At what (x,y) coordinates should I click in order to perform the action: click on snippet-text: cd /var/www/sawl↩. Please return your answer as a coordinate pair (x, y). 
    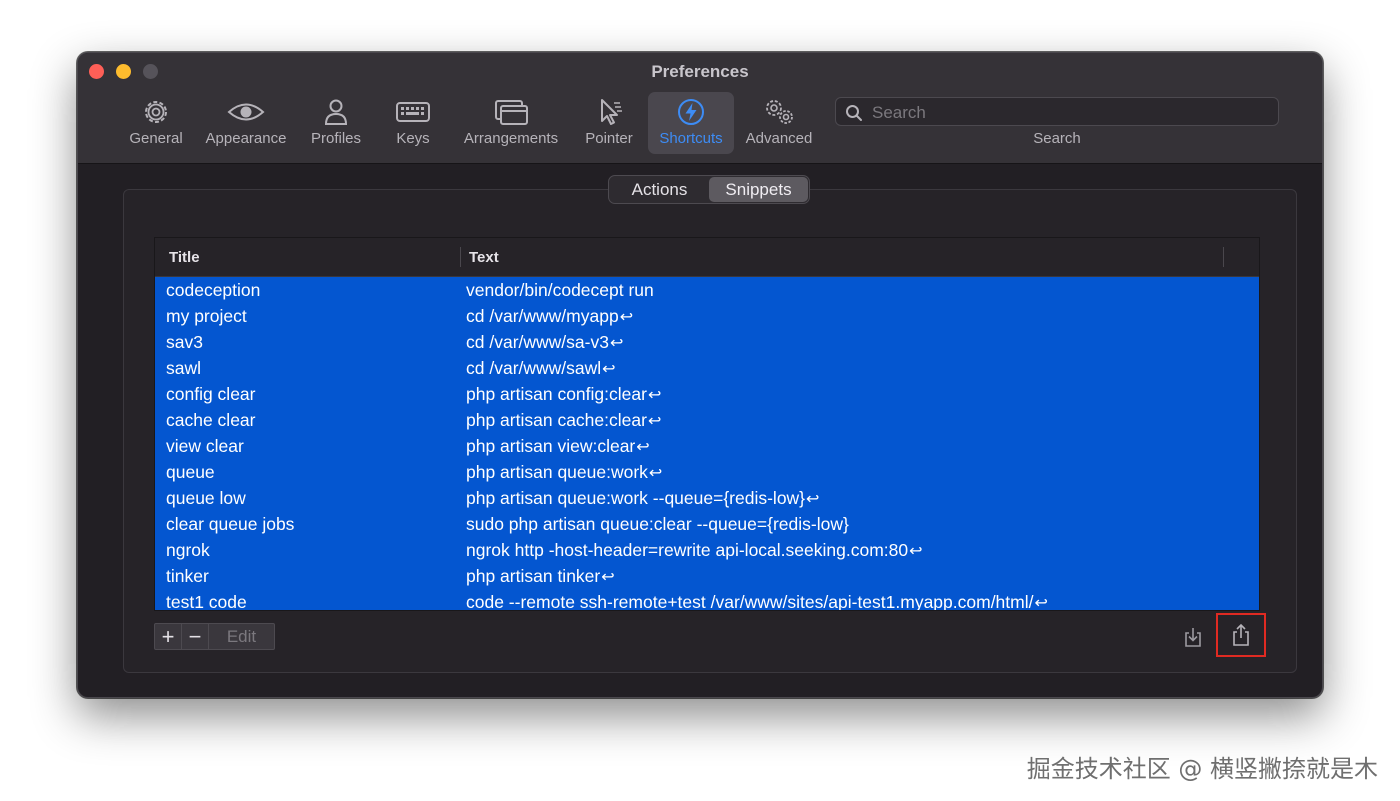
    Looking at the image, I should click on (541, 368).